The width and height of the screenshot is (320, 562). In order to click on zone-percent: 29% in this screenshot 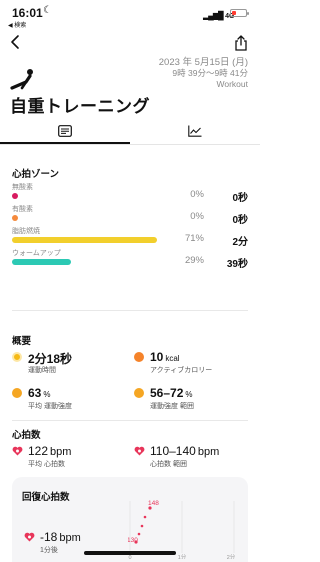, I will do `click(194, 260)`.